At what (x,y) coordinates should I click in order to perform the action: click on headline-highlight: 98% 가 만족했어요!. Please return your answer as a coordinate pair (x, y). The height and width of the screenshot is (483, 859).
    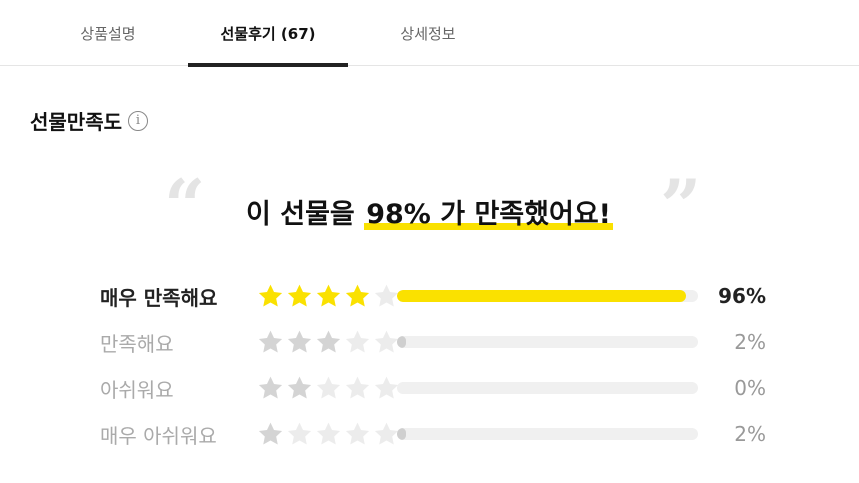
    Looking at the image, I should click on (488, 214).